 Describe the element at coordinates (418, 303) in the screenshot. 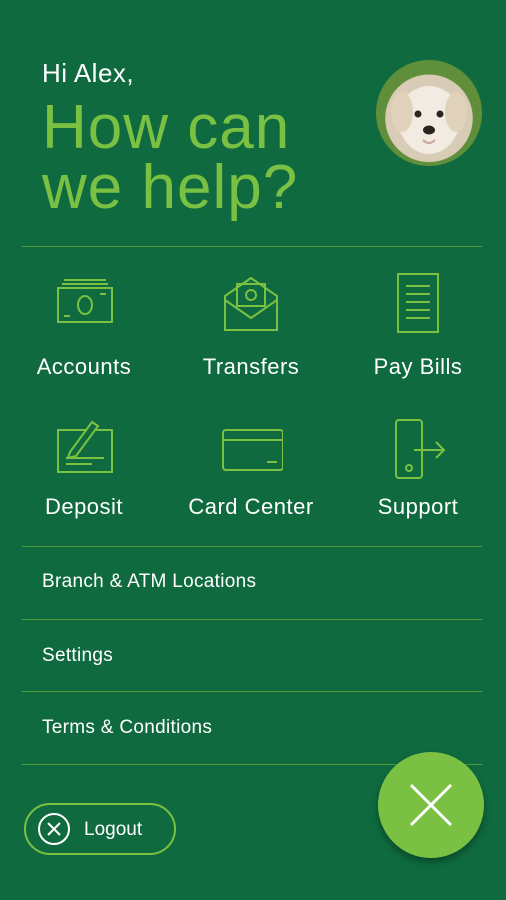

I see `bill-icon` at that location.